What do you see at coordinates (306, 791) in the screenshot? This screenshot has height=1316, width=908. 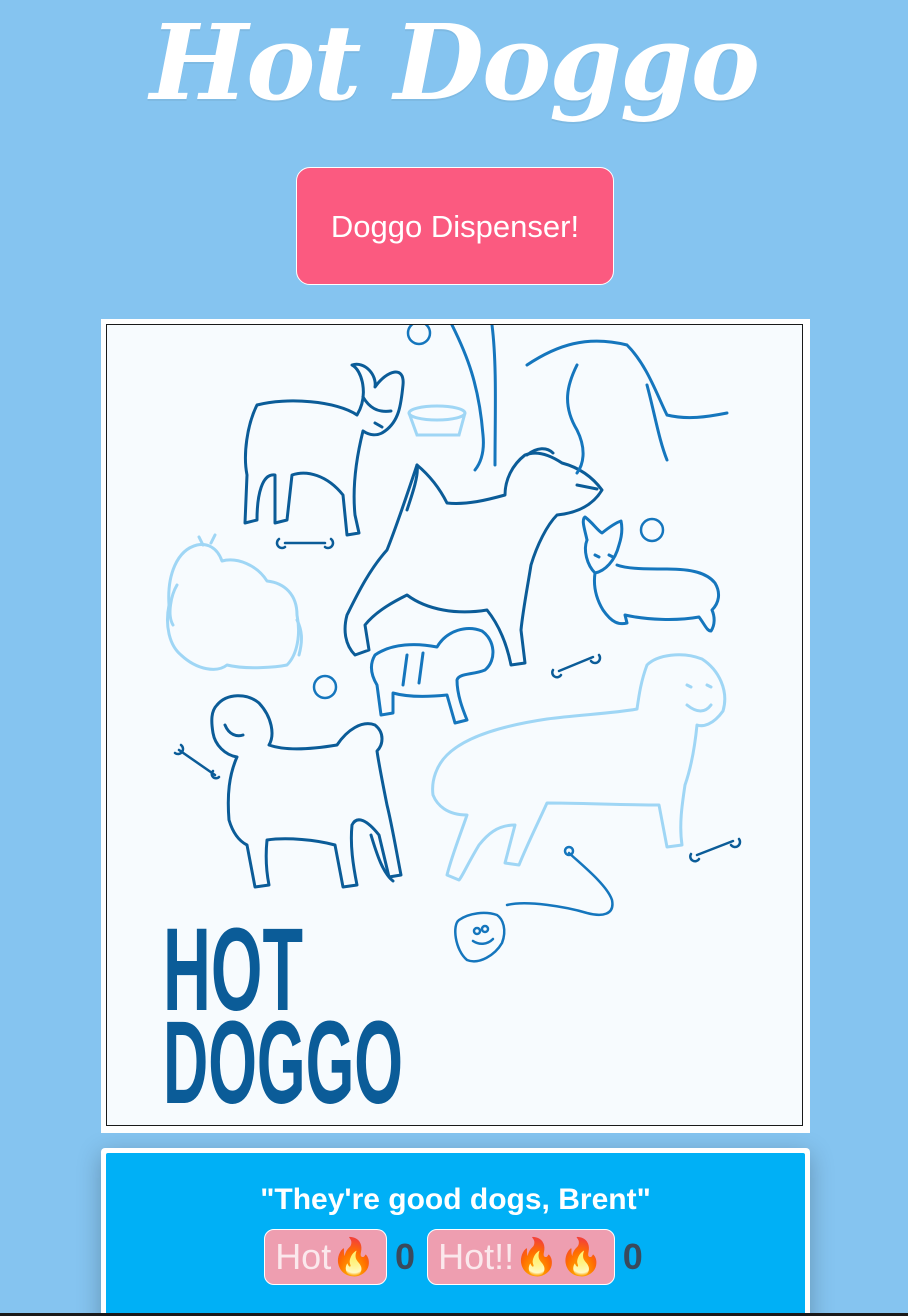 I see `pointer-dog-icon` at bounding box center [306, 791].